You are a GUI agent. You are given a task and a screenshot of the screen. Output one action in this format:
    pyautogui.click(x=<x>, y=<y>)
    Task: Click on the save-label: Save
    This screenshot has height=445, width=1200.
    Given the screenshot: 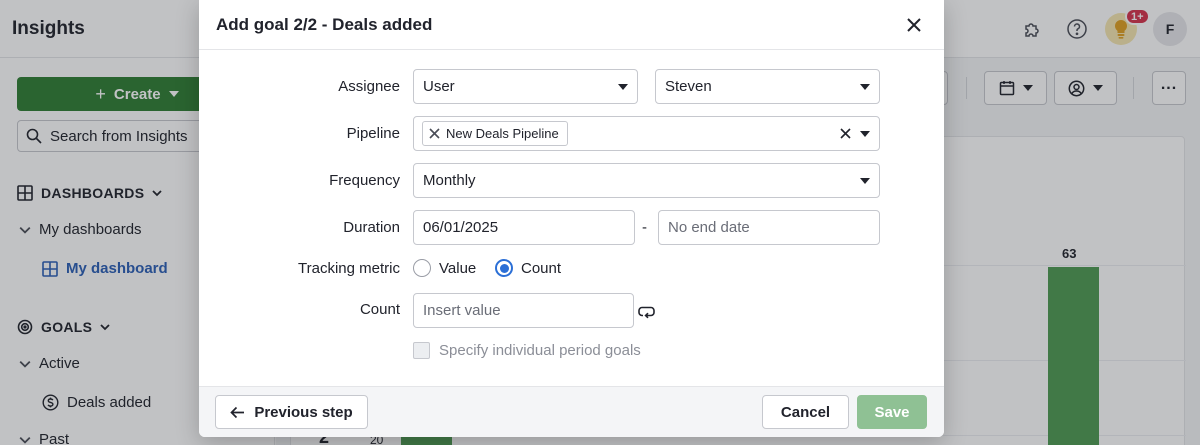 What is the action you would take?
    pyautogui.click(x=892, y=412)
    